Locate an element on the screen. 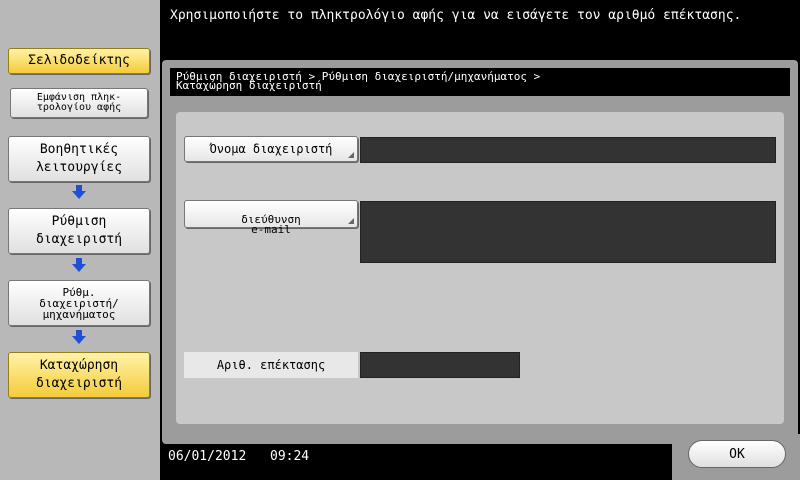 The width and height of the screenshot is (800, 480). email-address-label: διεύθυνση e-mail is located at coordinates (271, 224).